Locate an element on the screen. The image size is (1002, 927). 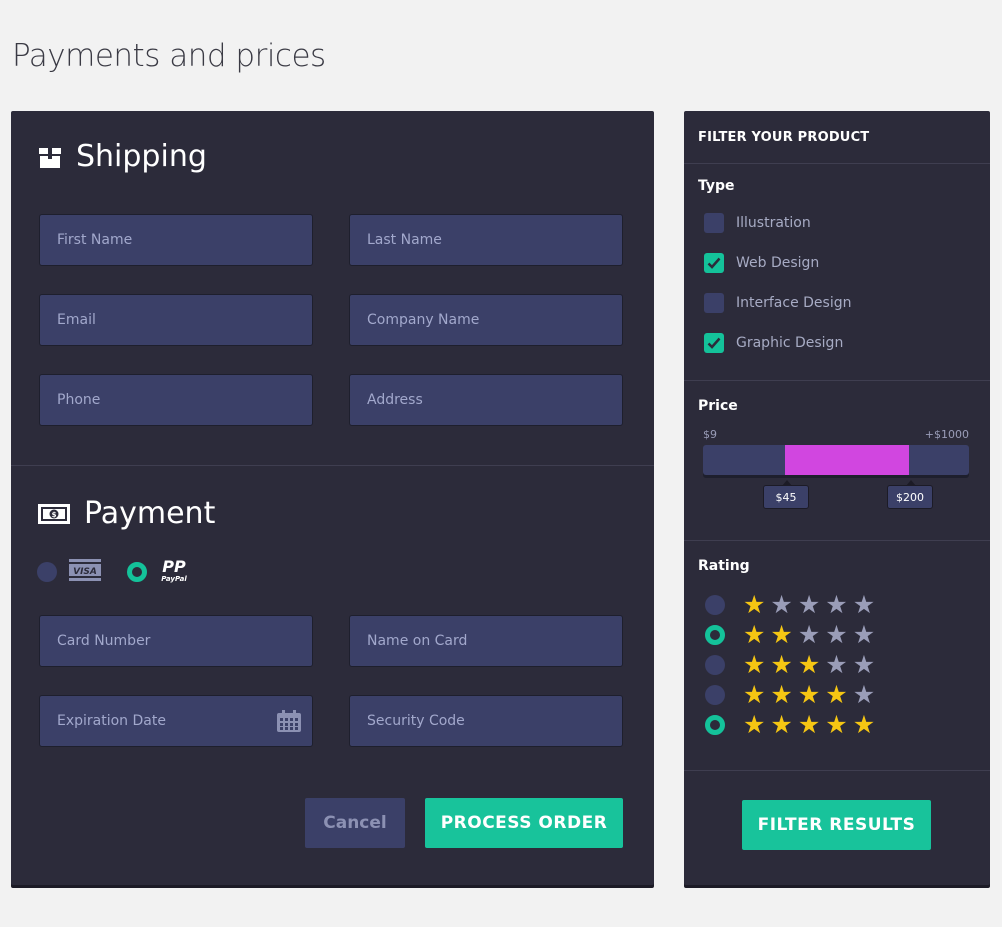
type-option-label: Illustration is located at coordinates (773, 223).